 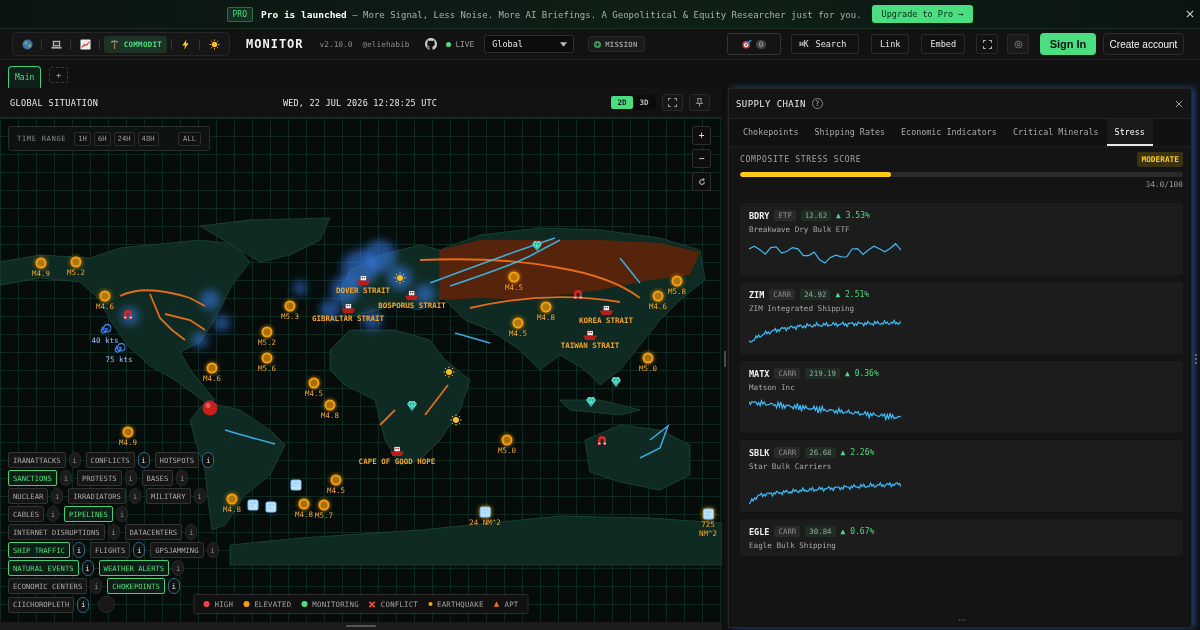 I want to click on pickaxe-icon, so click(x=114, y=44).